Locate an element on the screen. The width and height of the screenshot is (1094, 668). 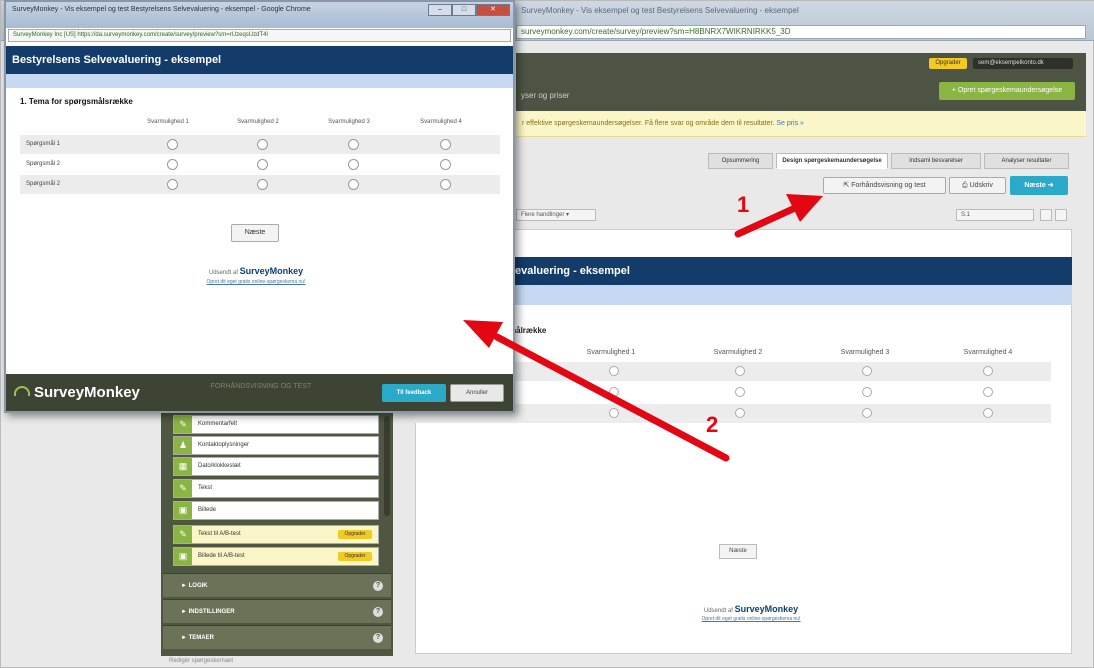
canvas-column-header: Svarmulighed 1 is located at coordinates (611, 352).